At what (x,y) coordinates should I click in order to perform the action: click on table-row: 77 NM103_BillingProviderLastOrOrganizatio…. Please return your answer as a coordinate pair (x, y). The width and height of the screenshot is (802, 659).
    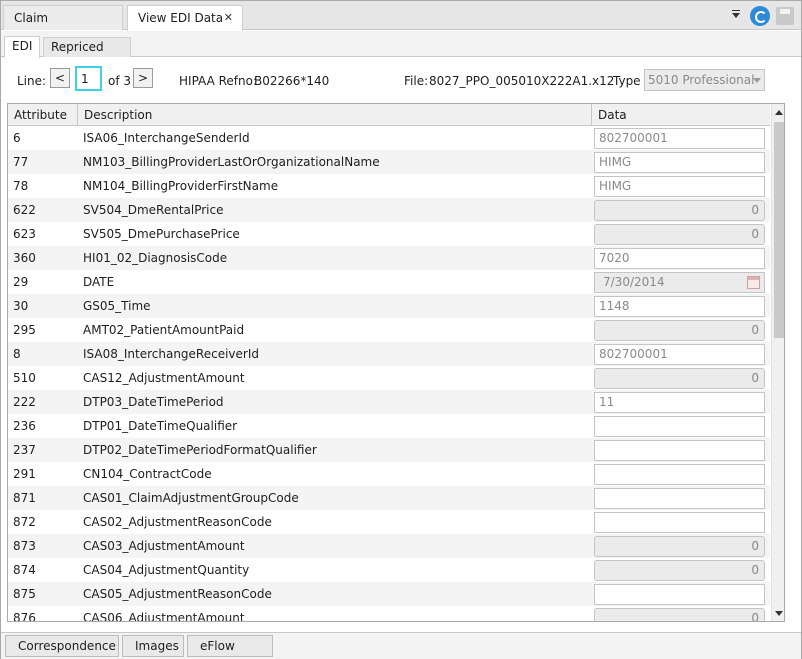
    Looking at the image, I should click on (389, 162).